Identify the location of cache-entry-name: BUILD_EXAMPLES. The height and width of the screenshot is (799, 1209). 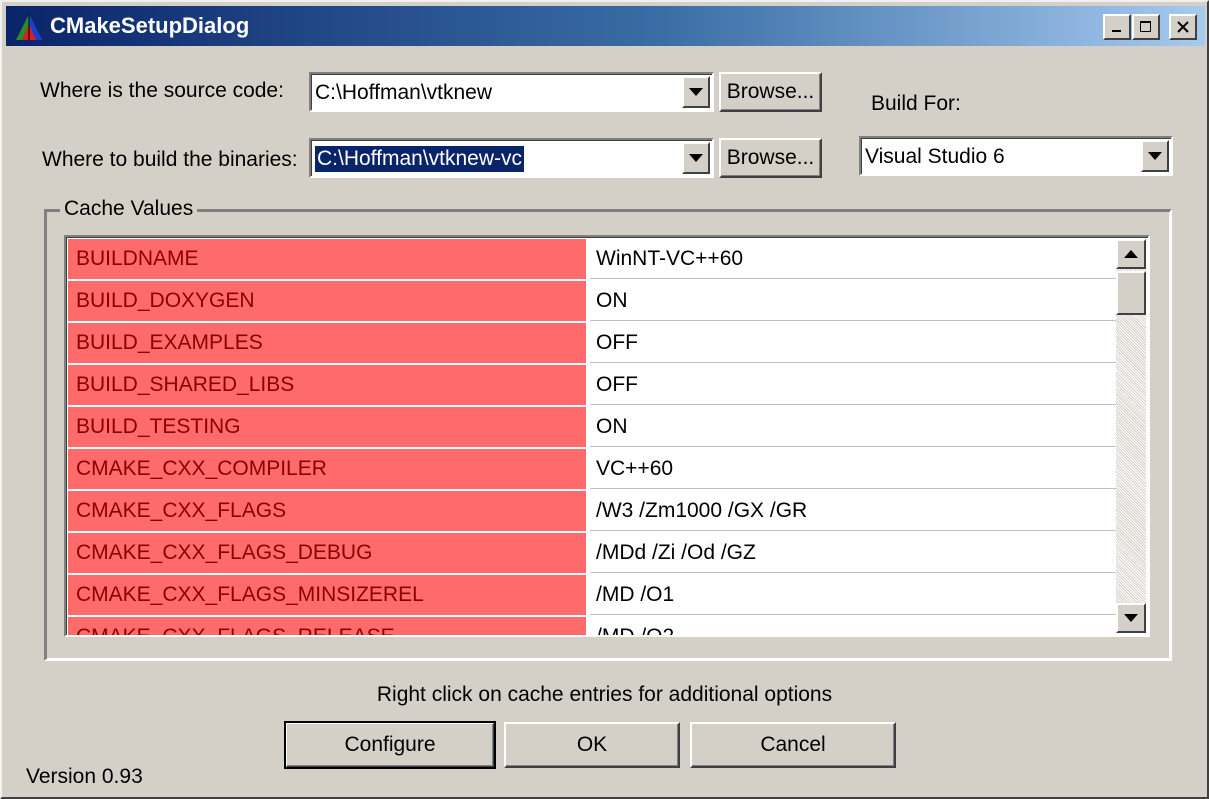
(329, 343).